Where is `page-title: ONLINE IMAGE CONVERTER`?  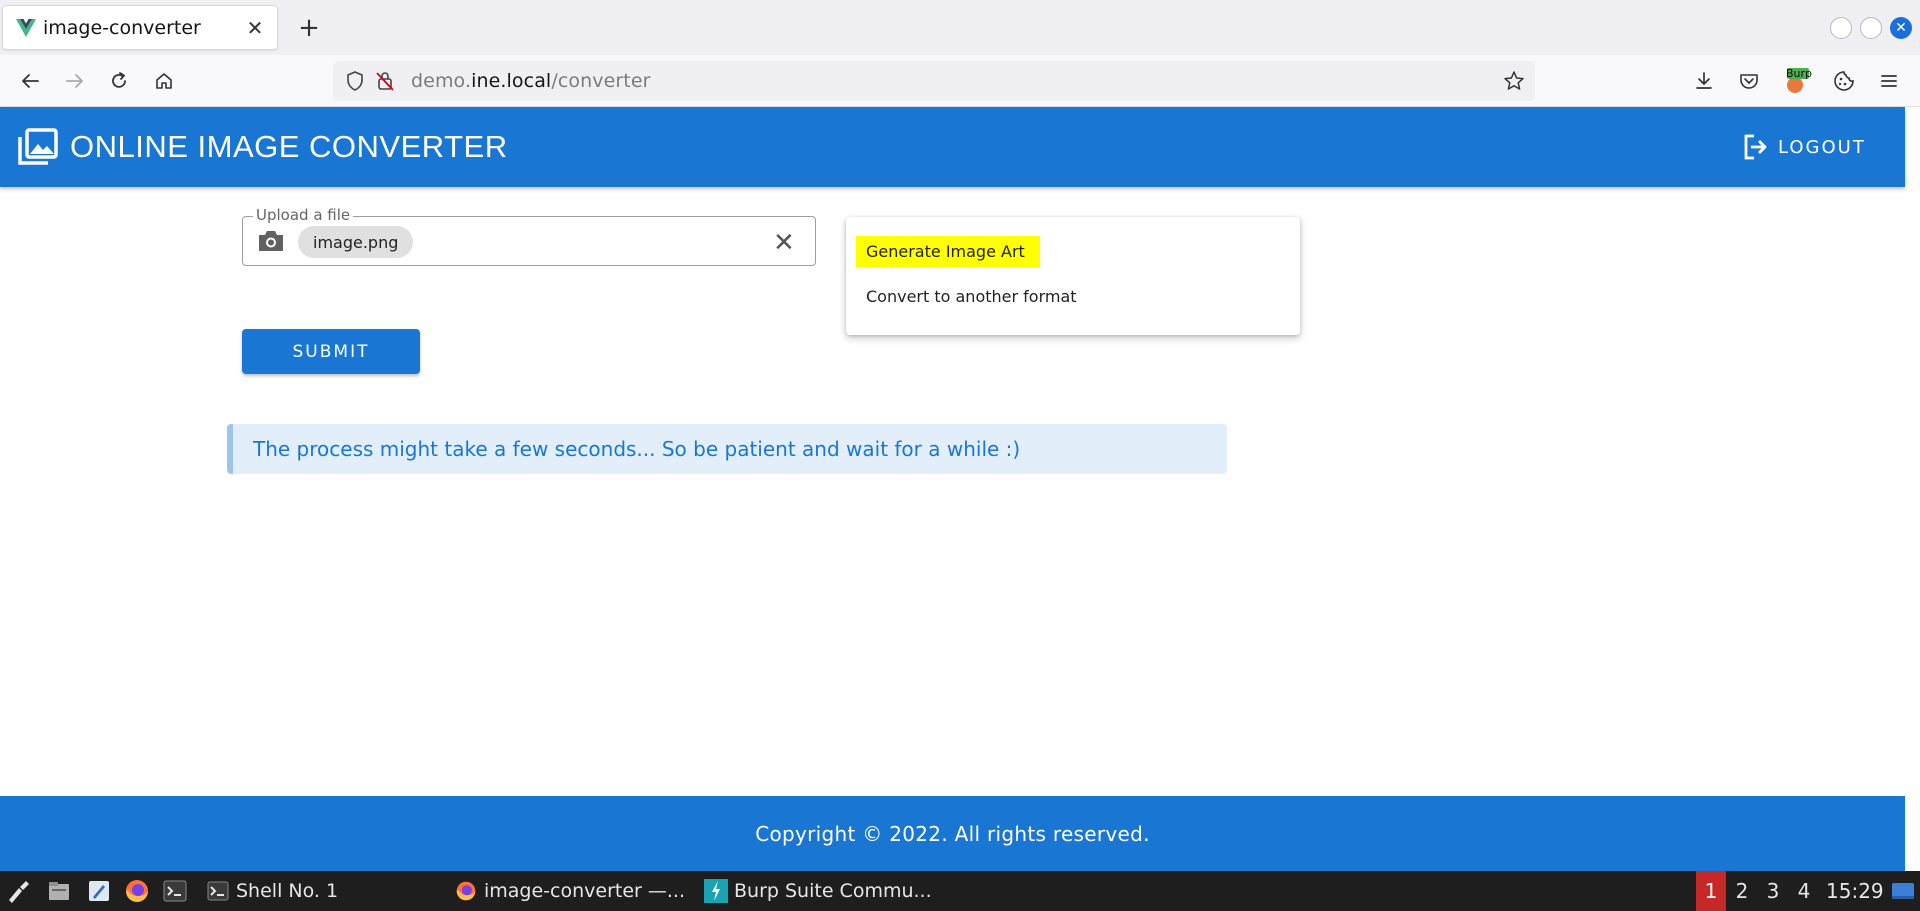 page-title: ONLINE IMAGE CONVERTER is located at coordinates (289, 146).